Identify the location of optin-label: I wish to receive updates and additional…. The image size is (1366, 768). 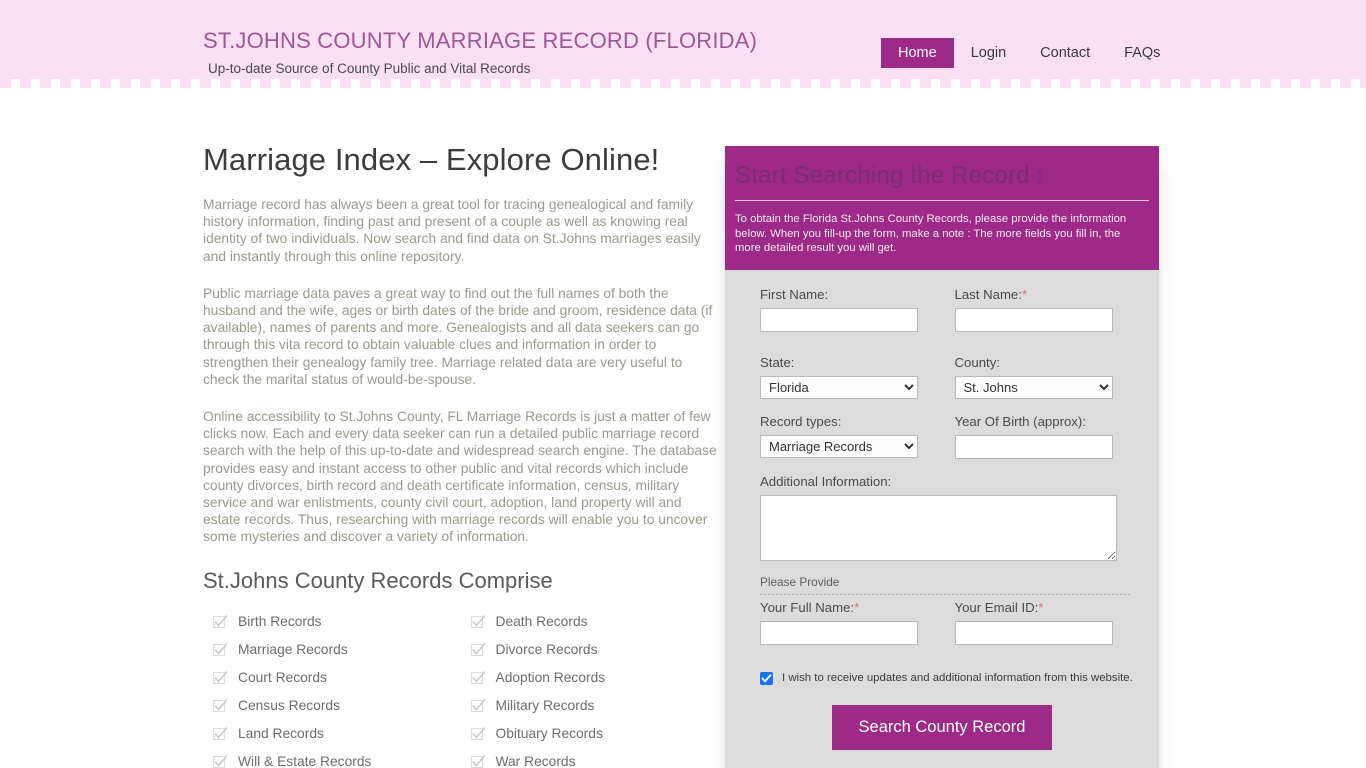
(957, 678).